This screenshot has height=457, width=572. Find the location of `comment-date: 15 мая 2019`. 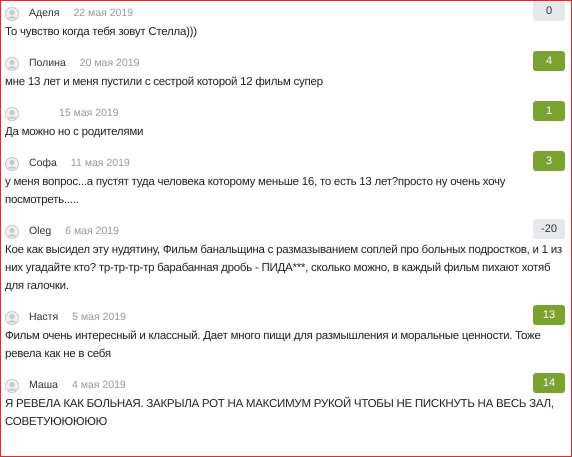

comment-date: 15 мая 2019 is located at coordinates (89, 113).